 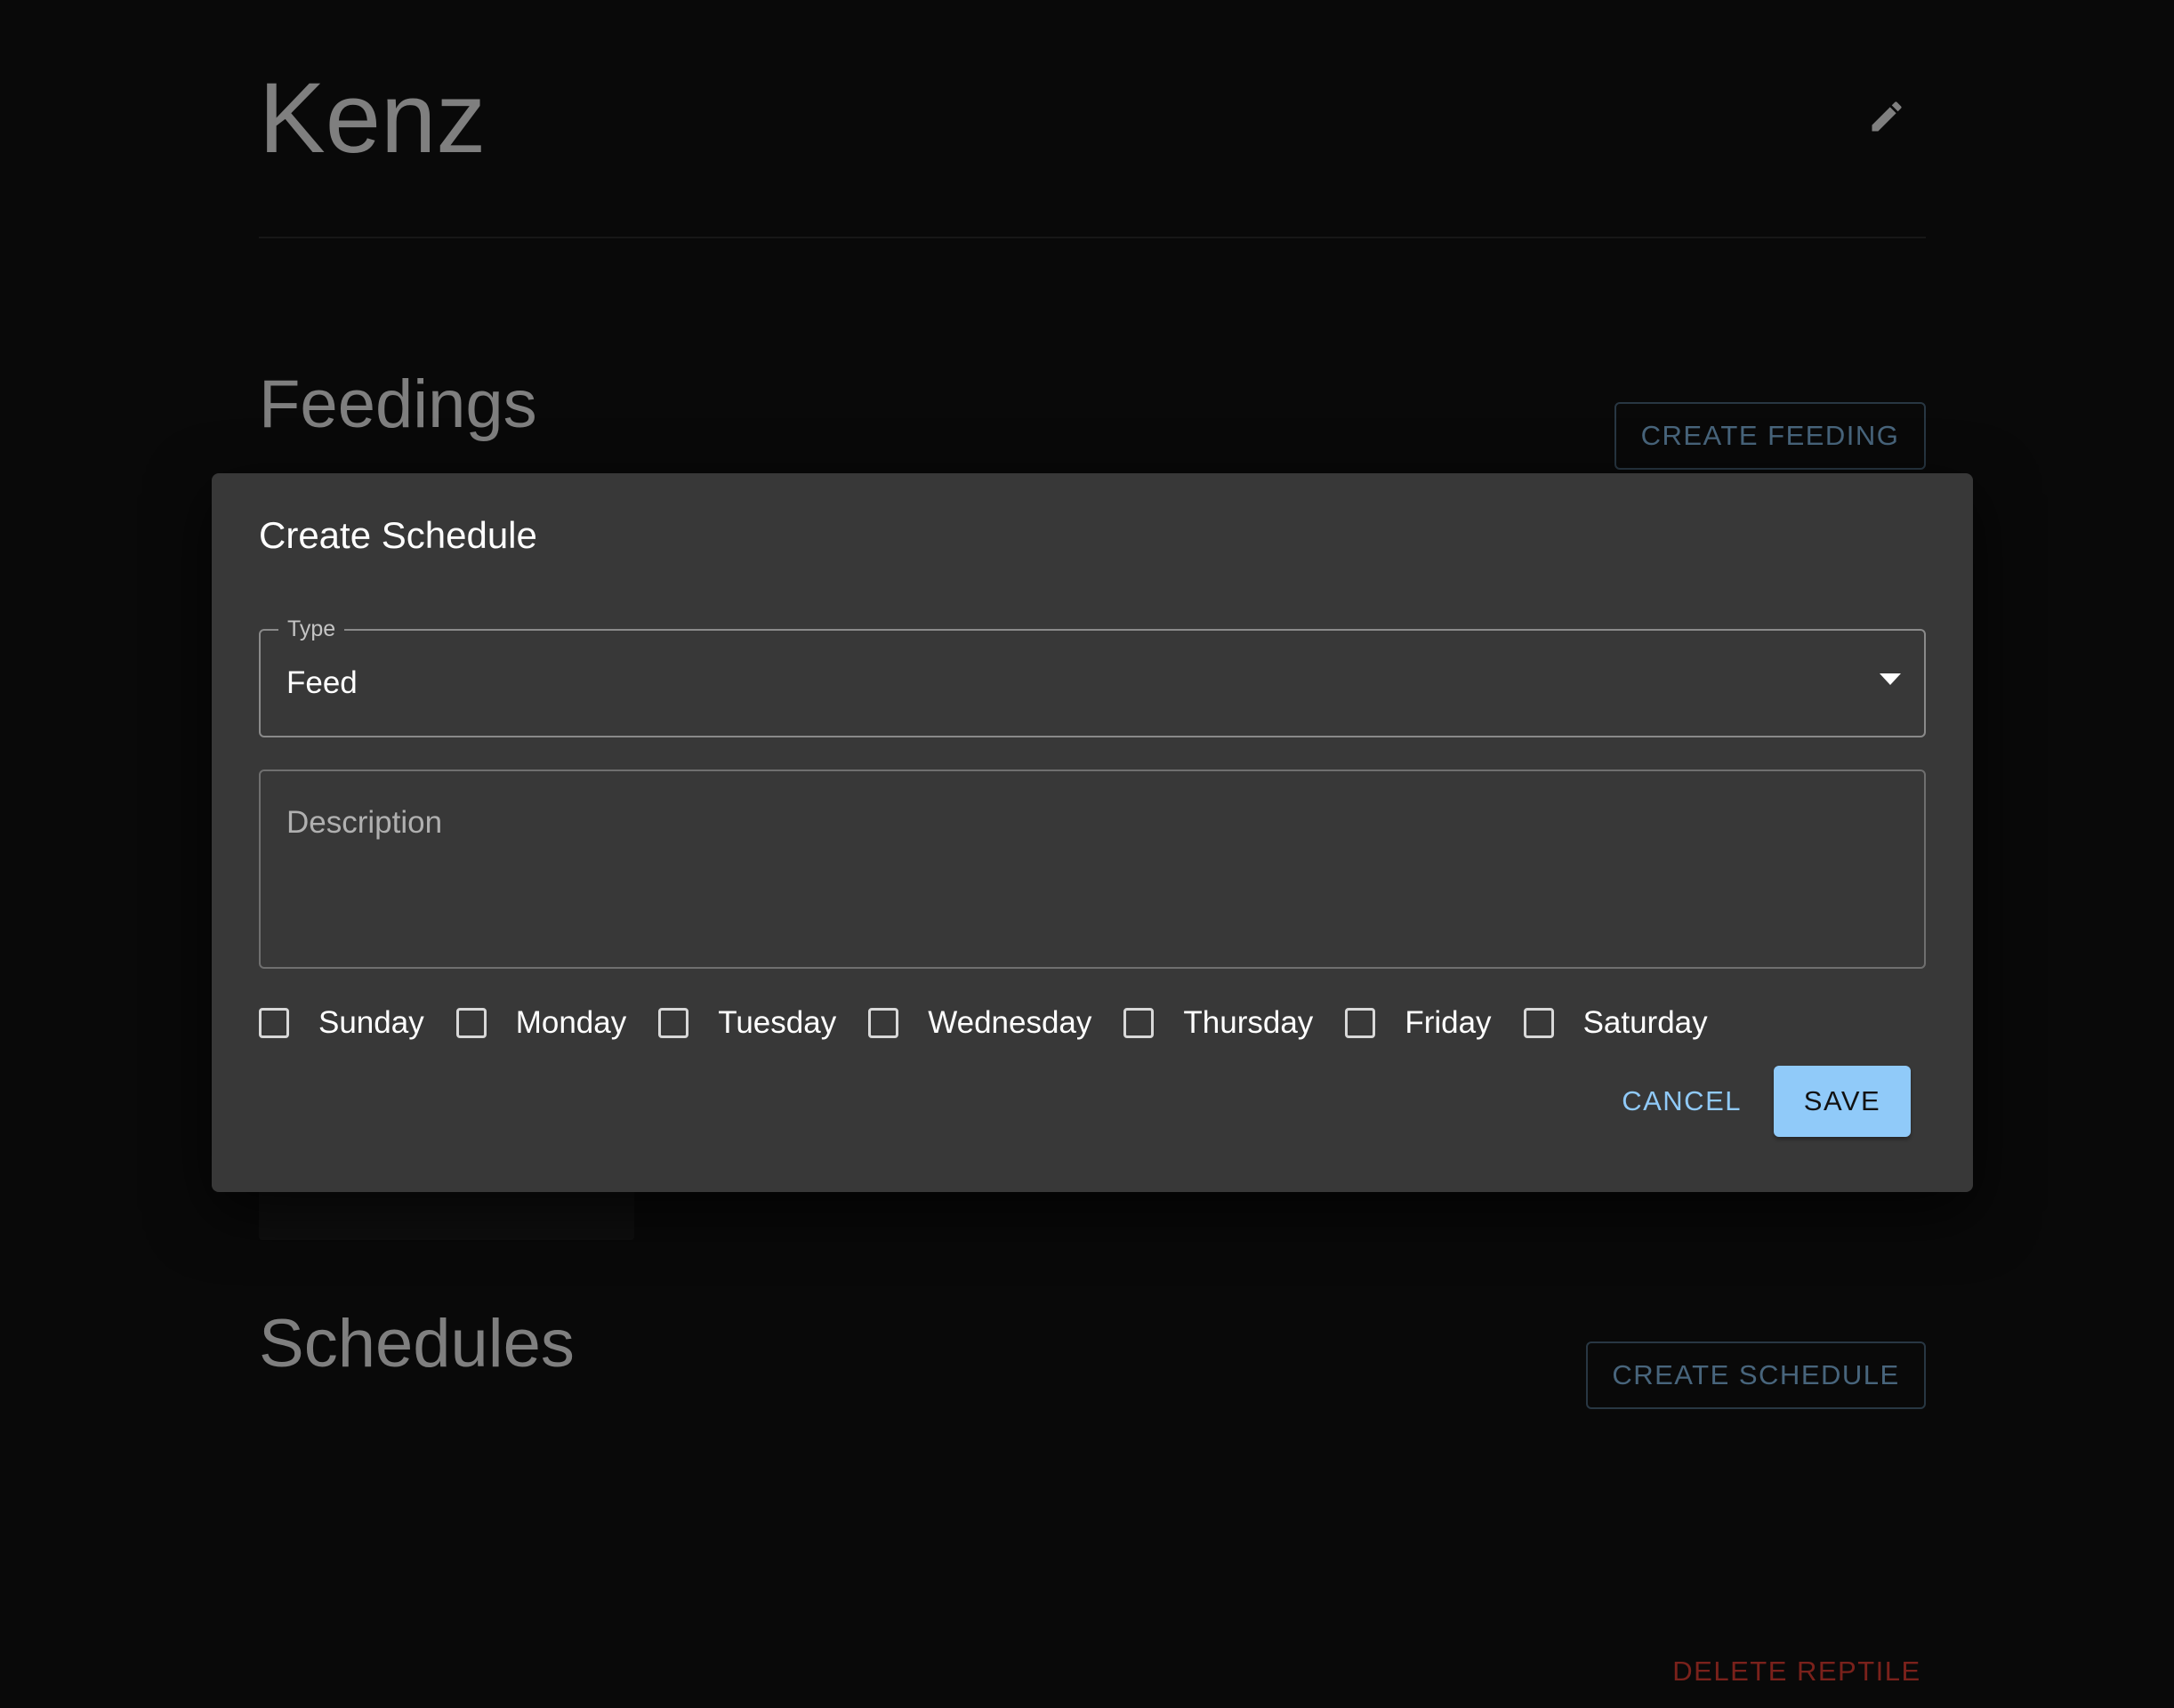 I want to click on type-select-value: Feed, so click(x=322, y=682).